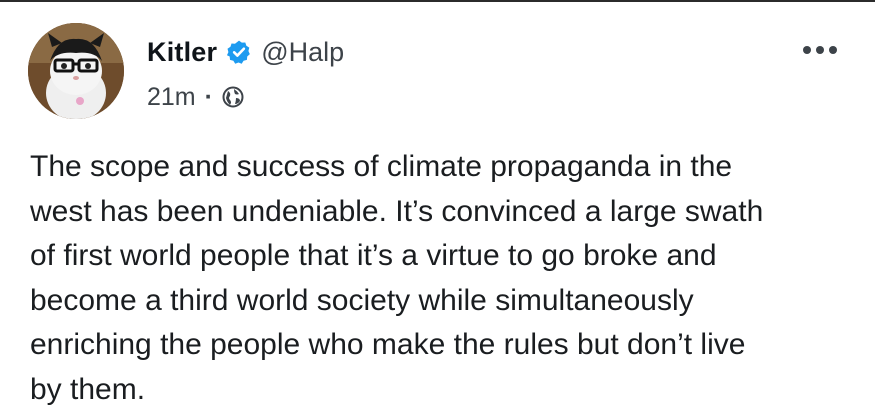 This screenshot has height=414, width=875. Describe the element at coordinates (171, 97) in the screenshot. I see `timestamp: 21m` at that location.